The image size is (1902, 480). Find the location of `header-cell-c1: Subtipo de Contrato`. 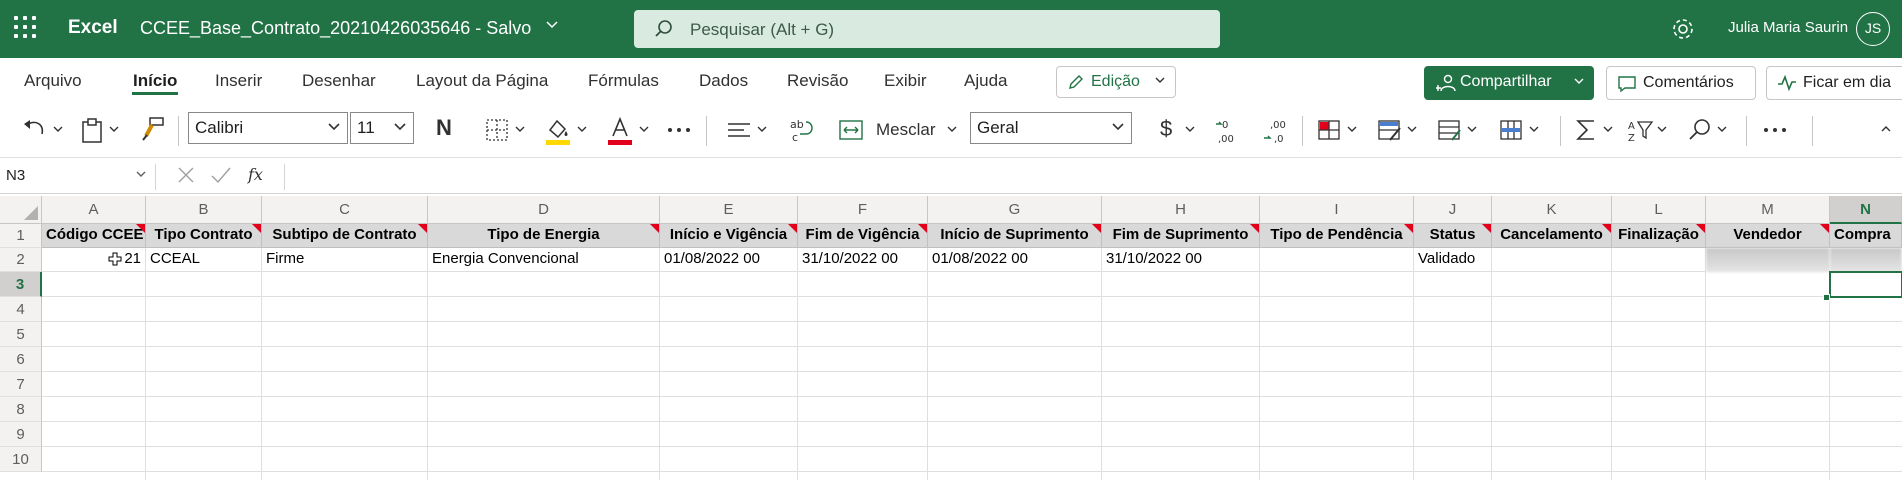

header-cell-c1: Subtipo de Contrato is located at coordinates (345, 236).